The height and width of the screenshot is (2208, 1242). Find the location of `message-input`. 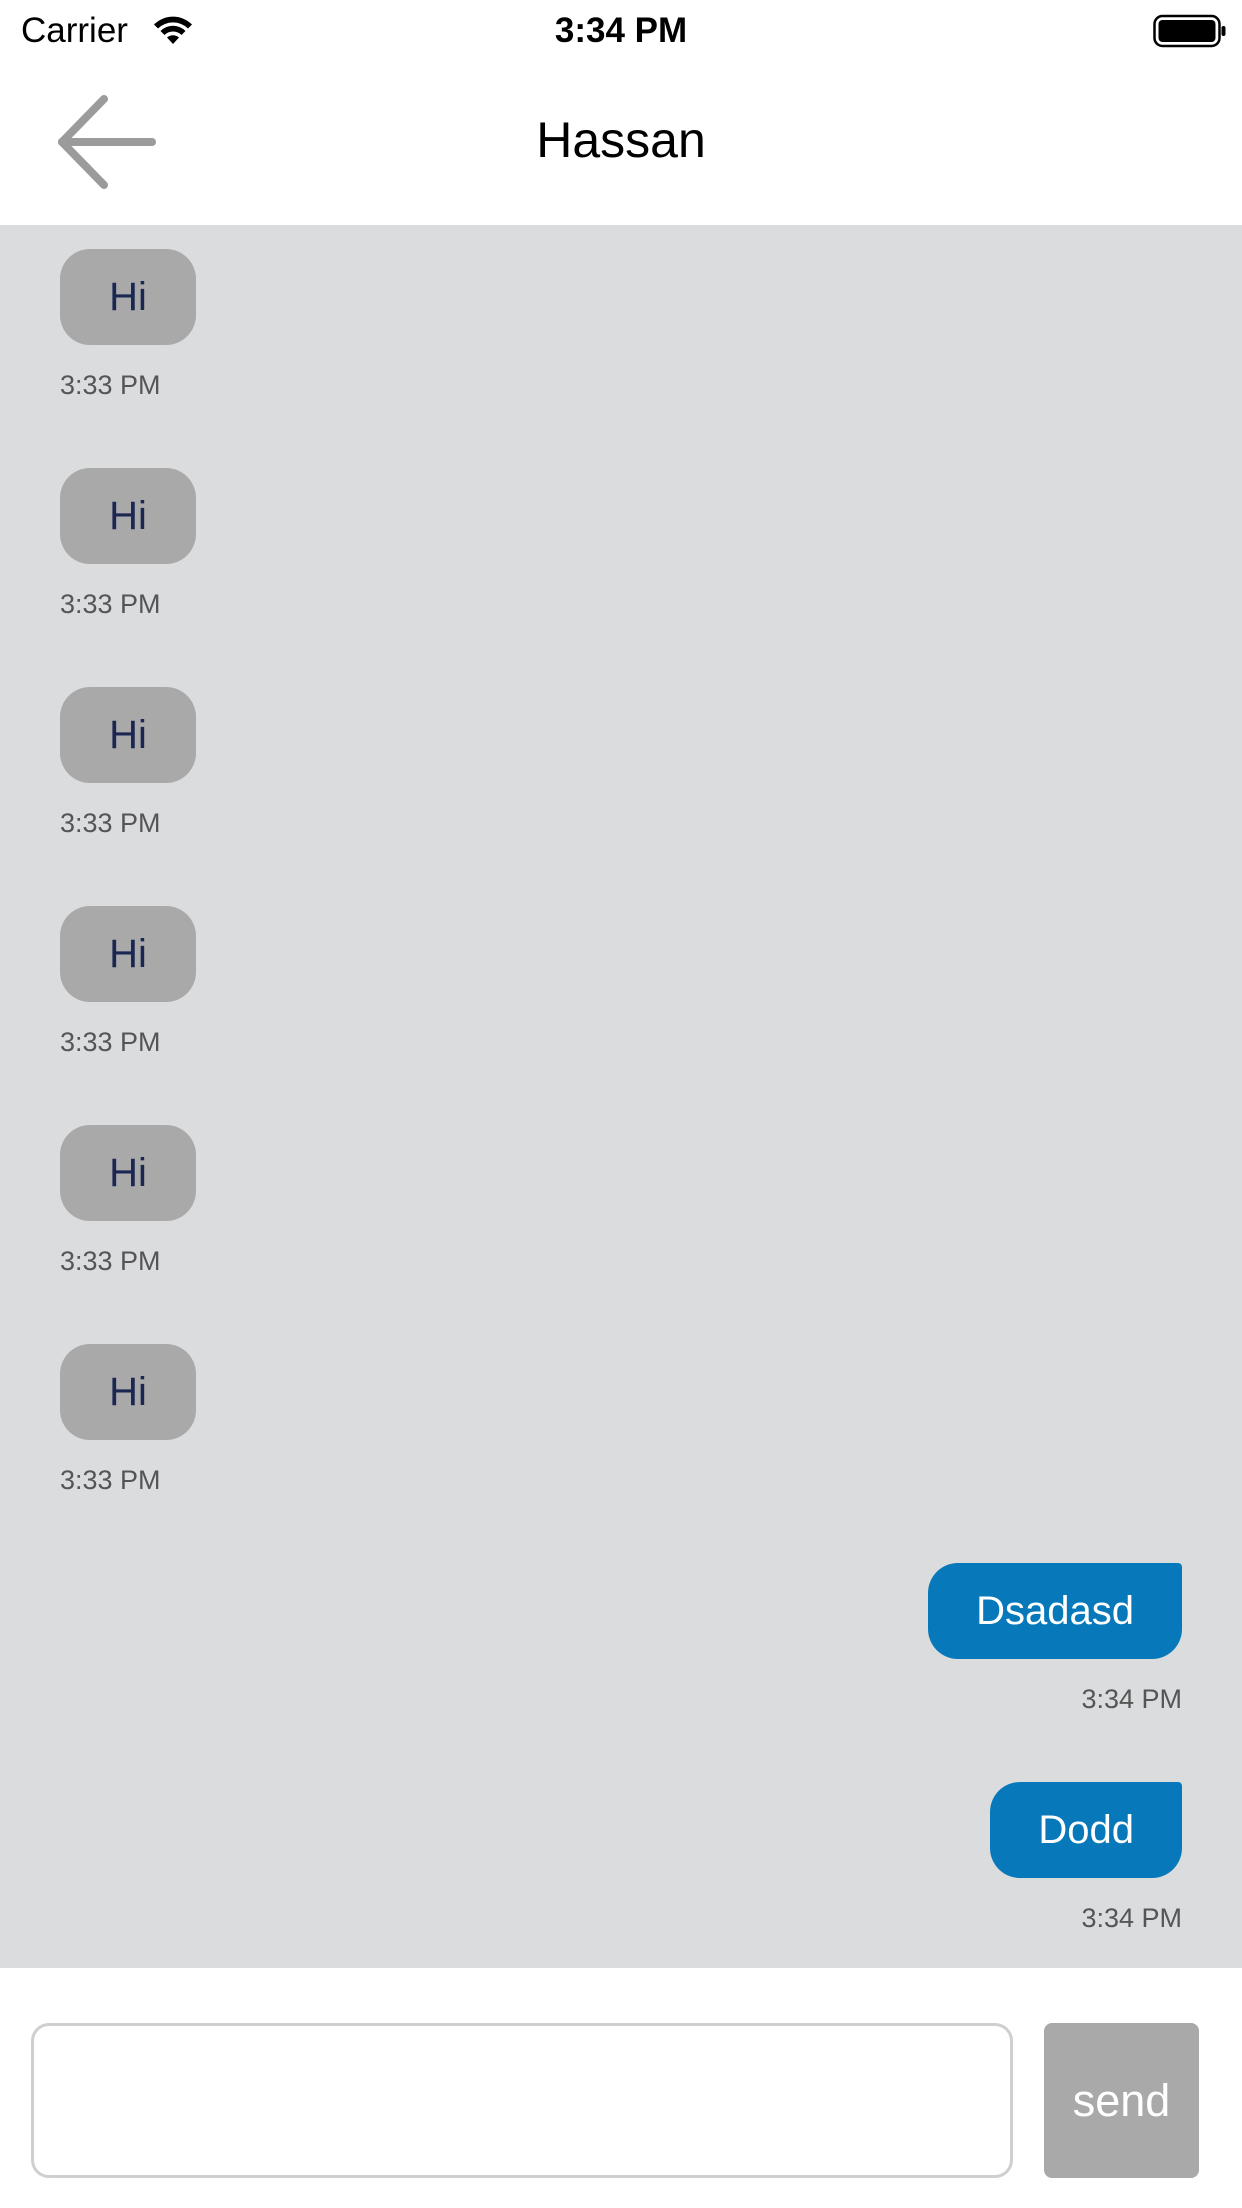

message-input is located at coordinates (522, 2100).